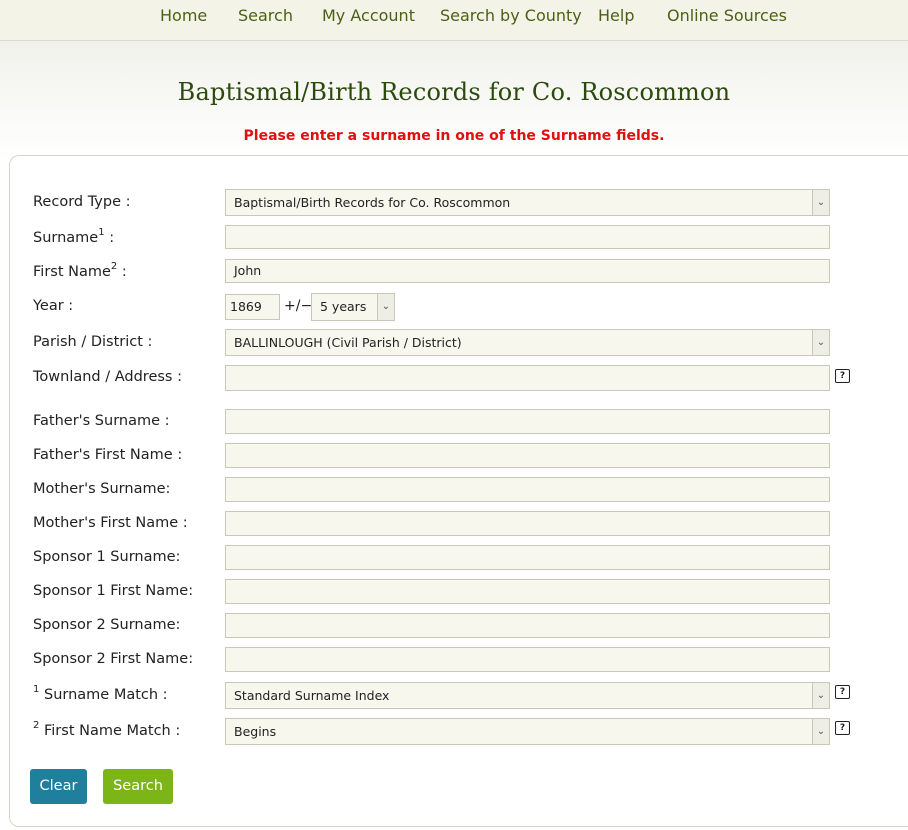 Image resolution: width=908 pixels, height=830 pixels. I want to click on mother-first-name-input, so click(527, 523).